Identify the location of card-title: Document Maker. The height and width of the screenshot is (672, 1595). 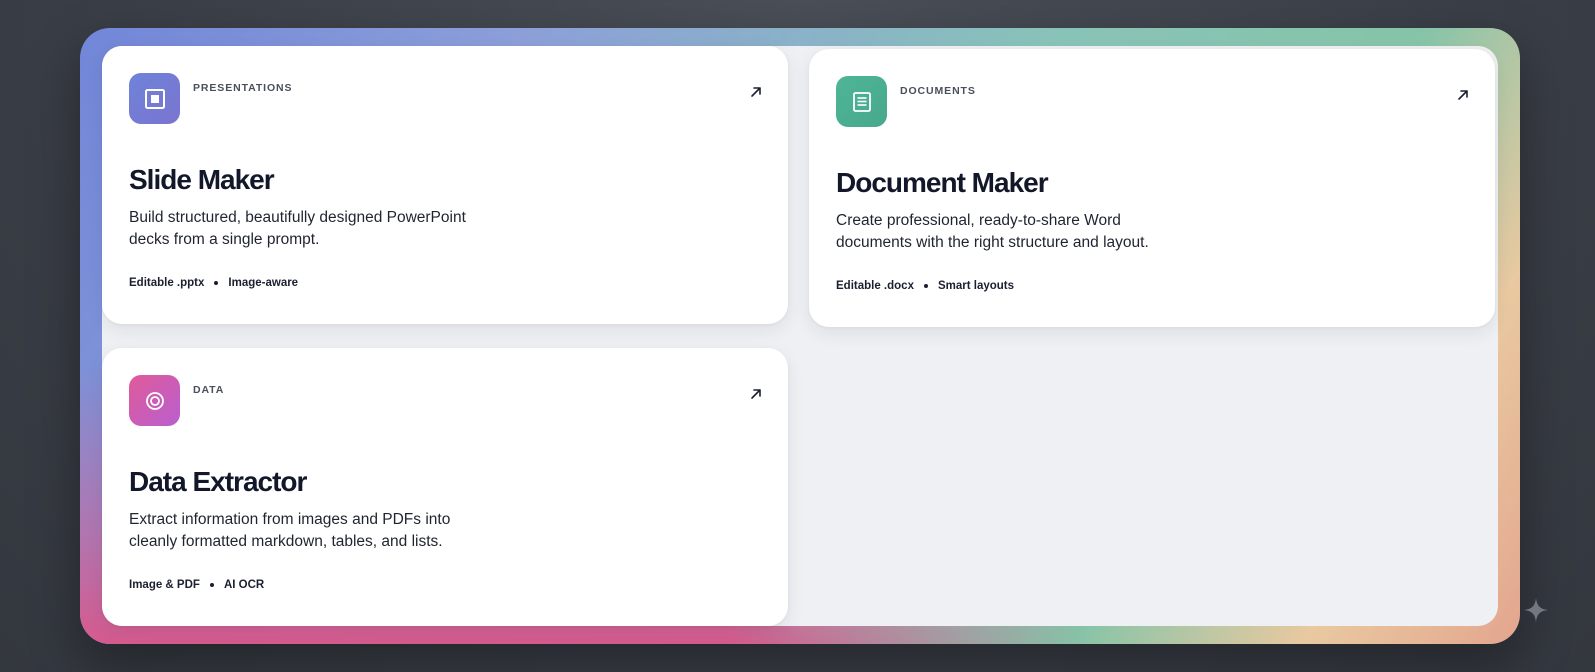
(942, 182).